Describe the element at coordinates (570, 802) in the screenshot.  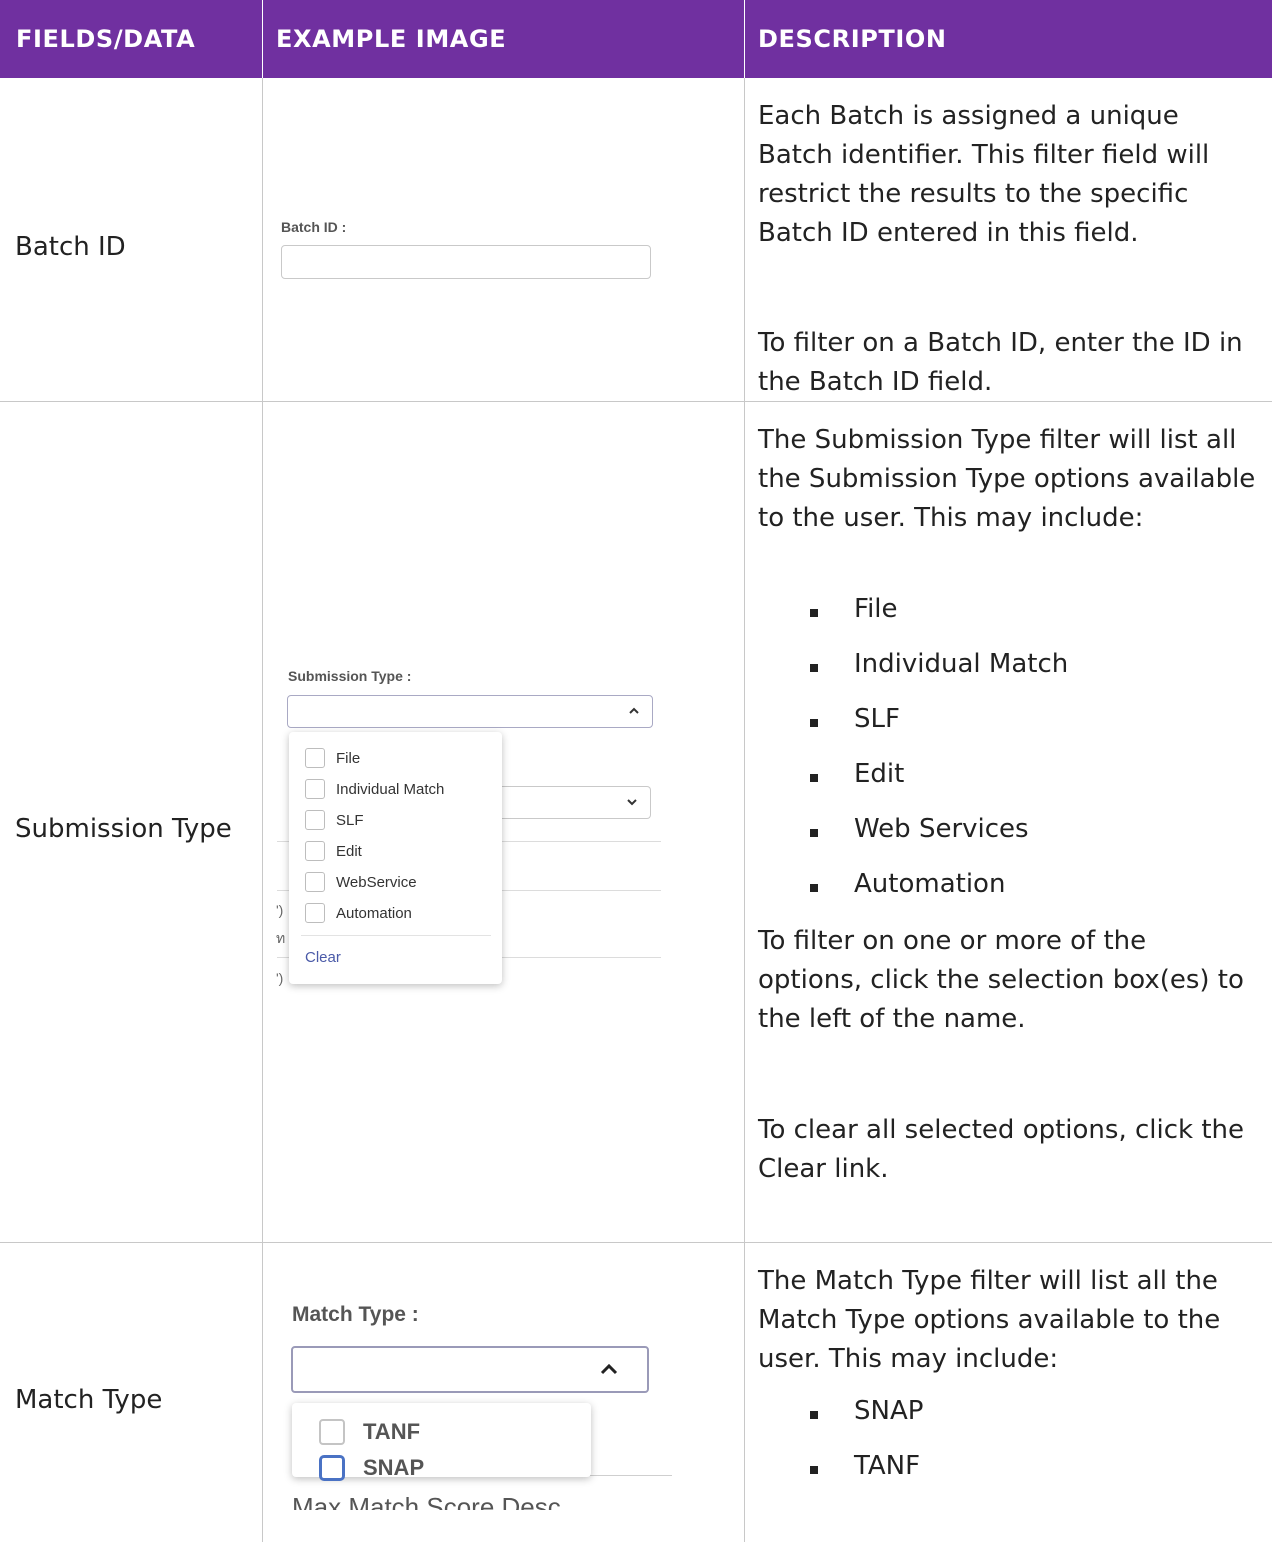
I see `example-background-select` at that location.